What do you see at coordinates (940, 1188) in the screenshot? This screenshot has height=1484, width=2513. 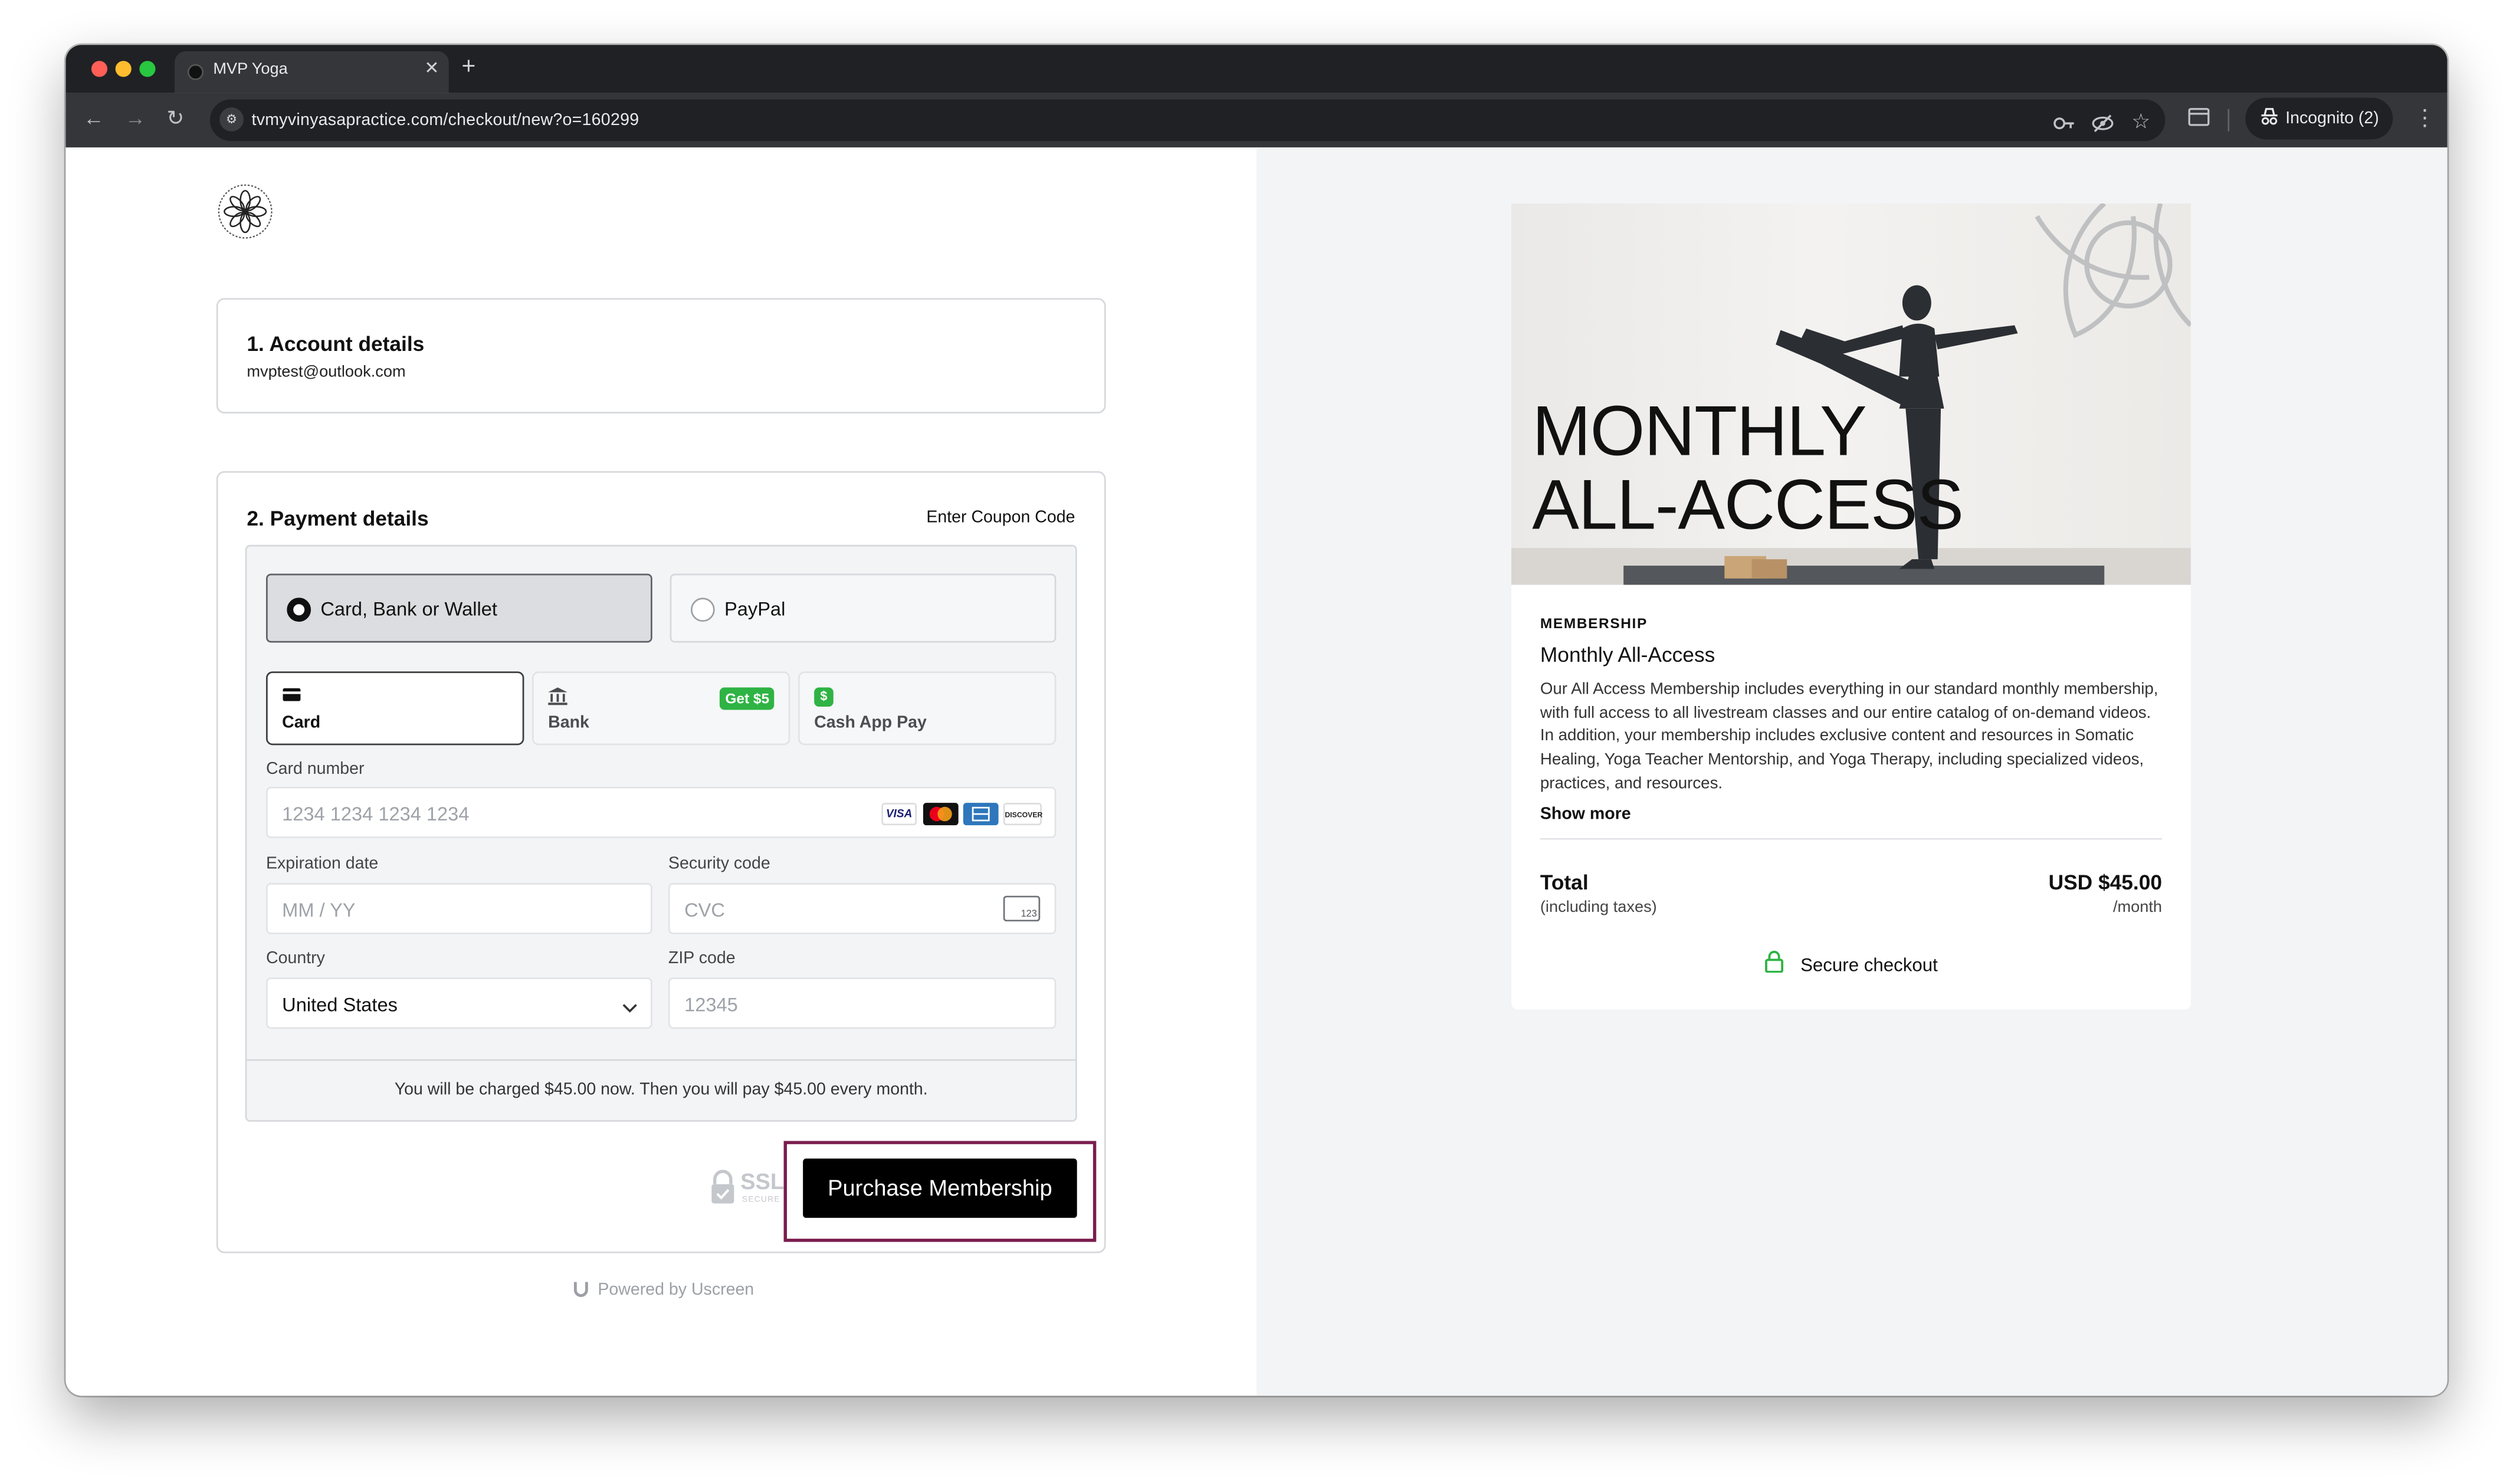 I see `purchase-membership-button: Purchase Membership` at bounding box center [940, 1188].